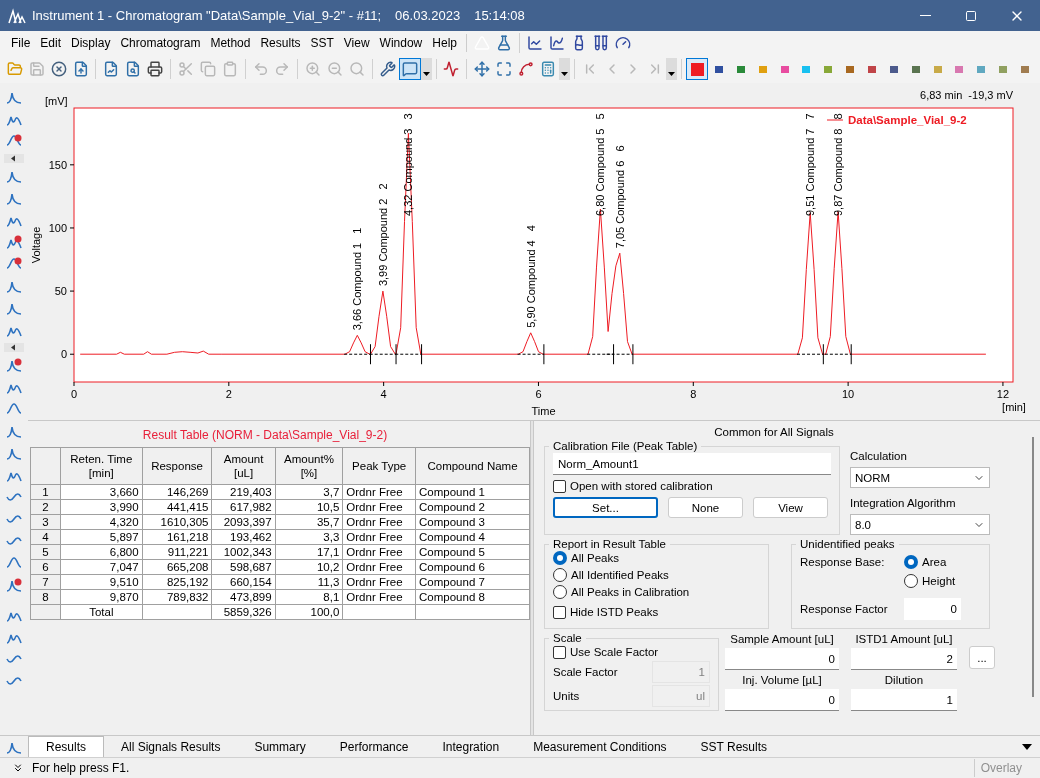 This screenshot has width=1040, height=778. Describe the element at coordinates (790, 507) in the screenshot. I see `button: View` at that location.